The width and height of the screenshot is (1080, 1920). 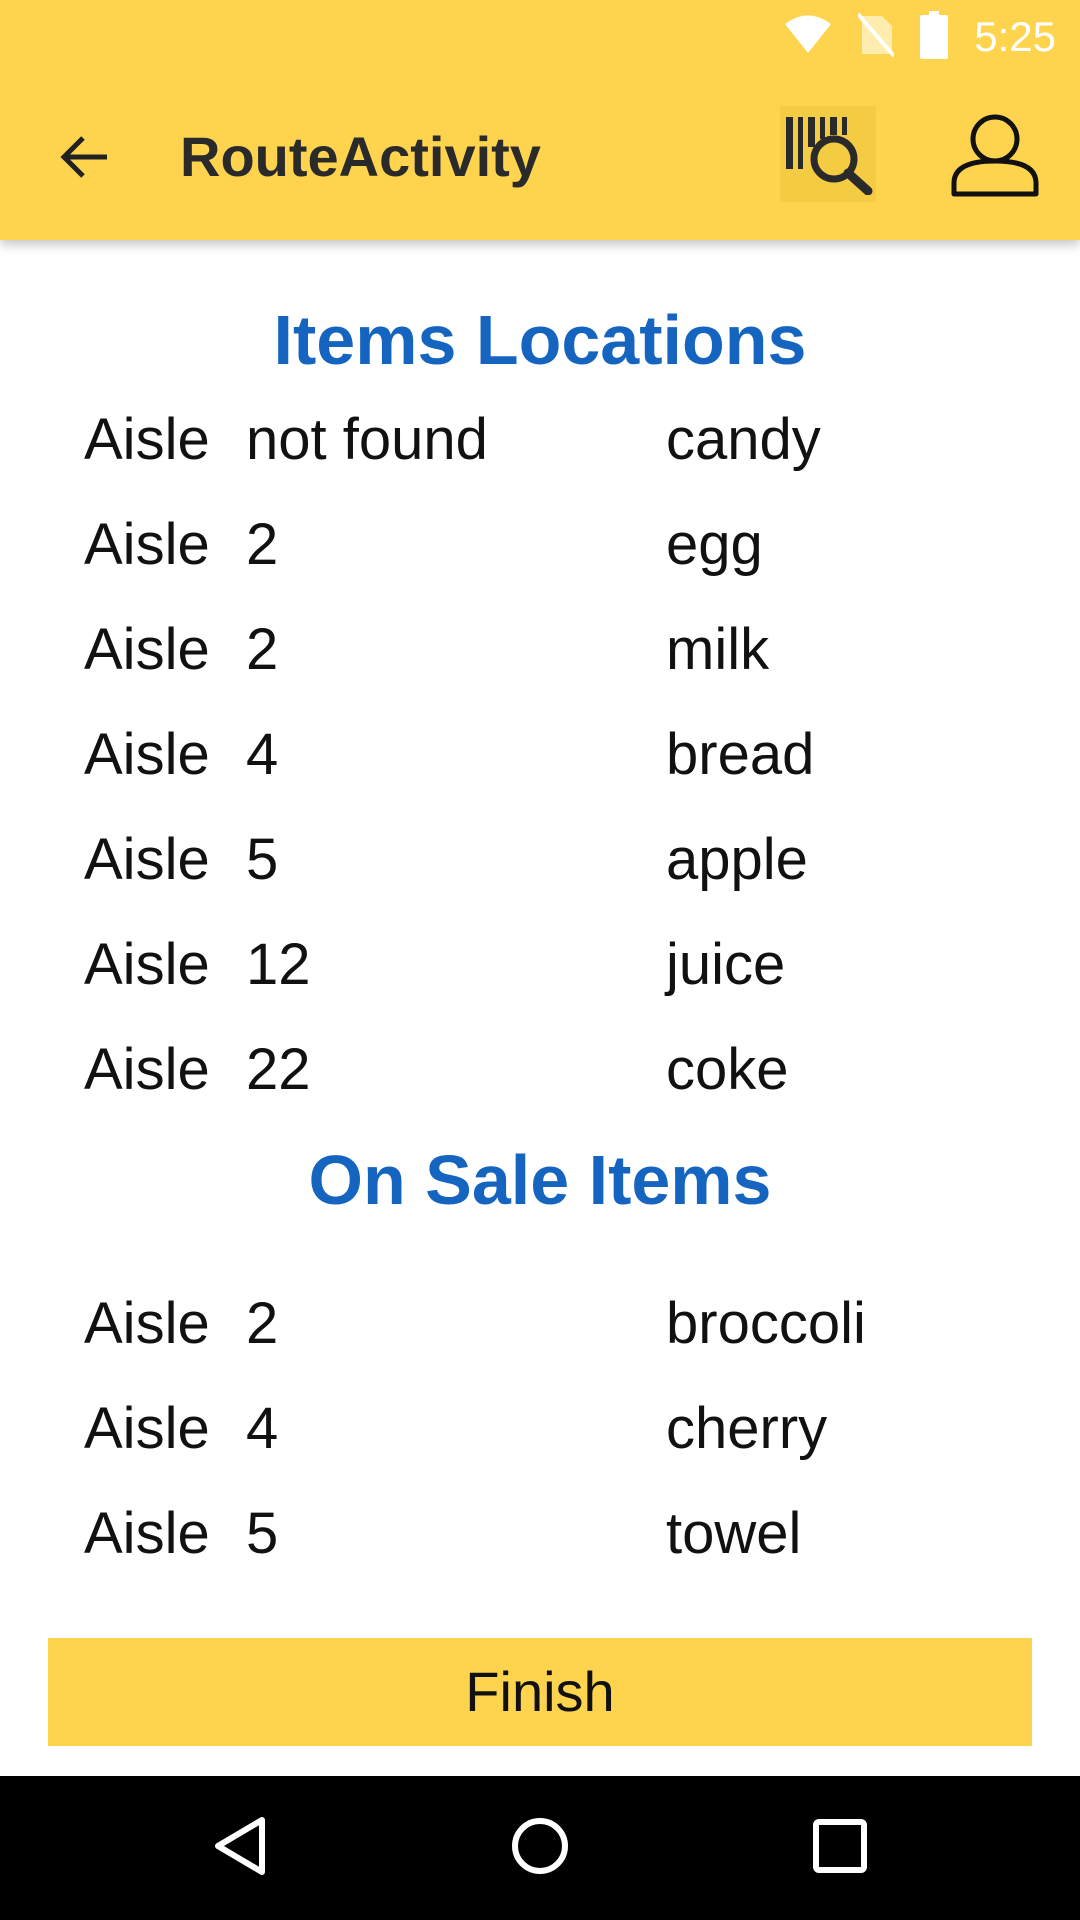 I want to click on list-item: Aisle 22 coke, so click(x=564, y=1070).